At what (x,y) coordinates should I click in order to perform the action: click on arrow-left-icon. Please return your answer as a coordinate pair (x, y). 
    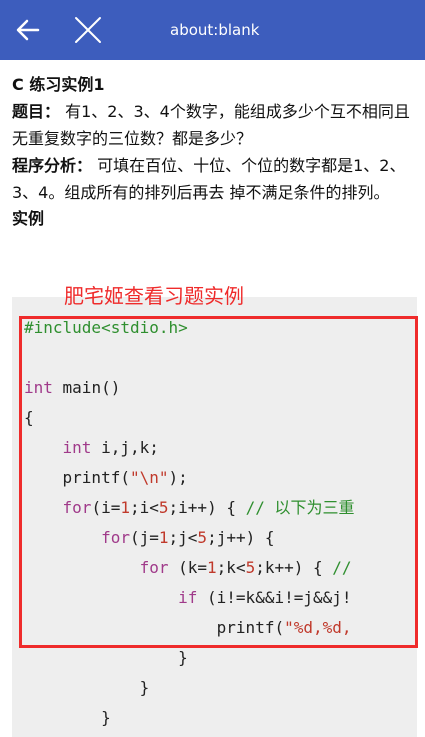
    Looking at the image, I should click on (28, 30).